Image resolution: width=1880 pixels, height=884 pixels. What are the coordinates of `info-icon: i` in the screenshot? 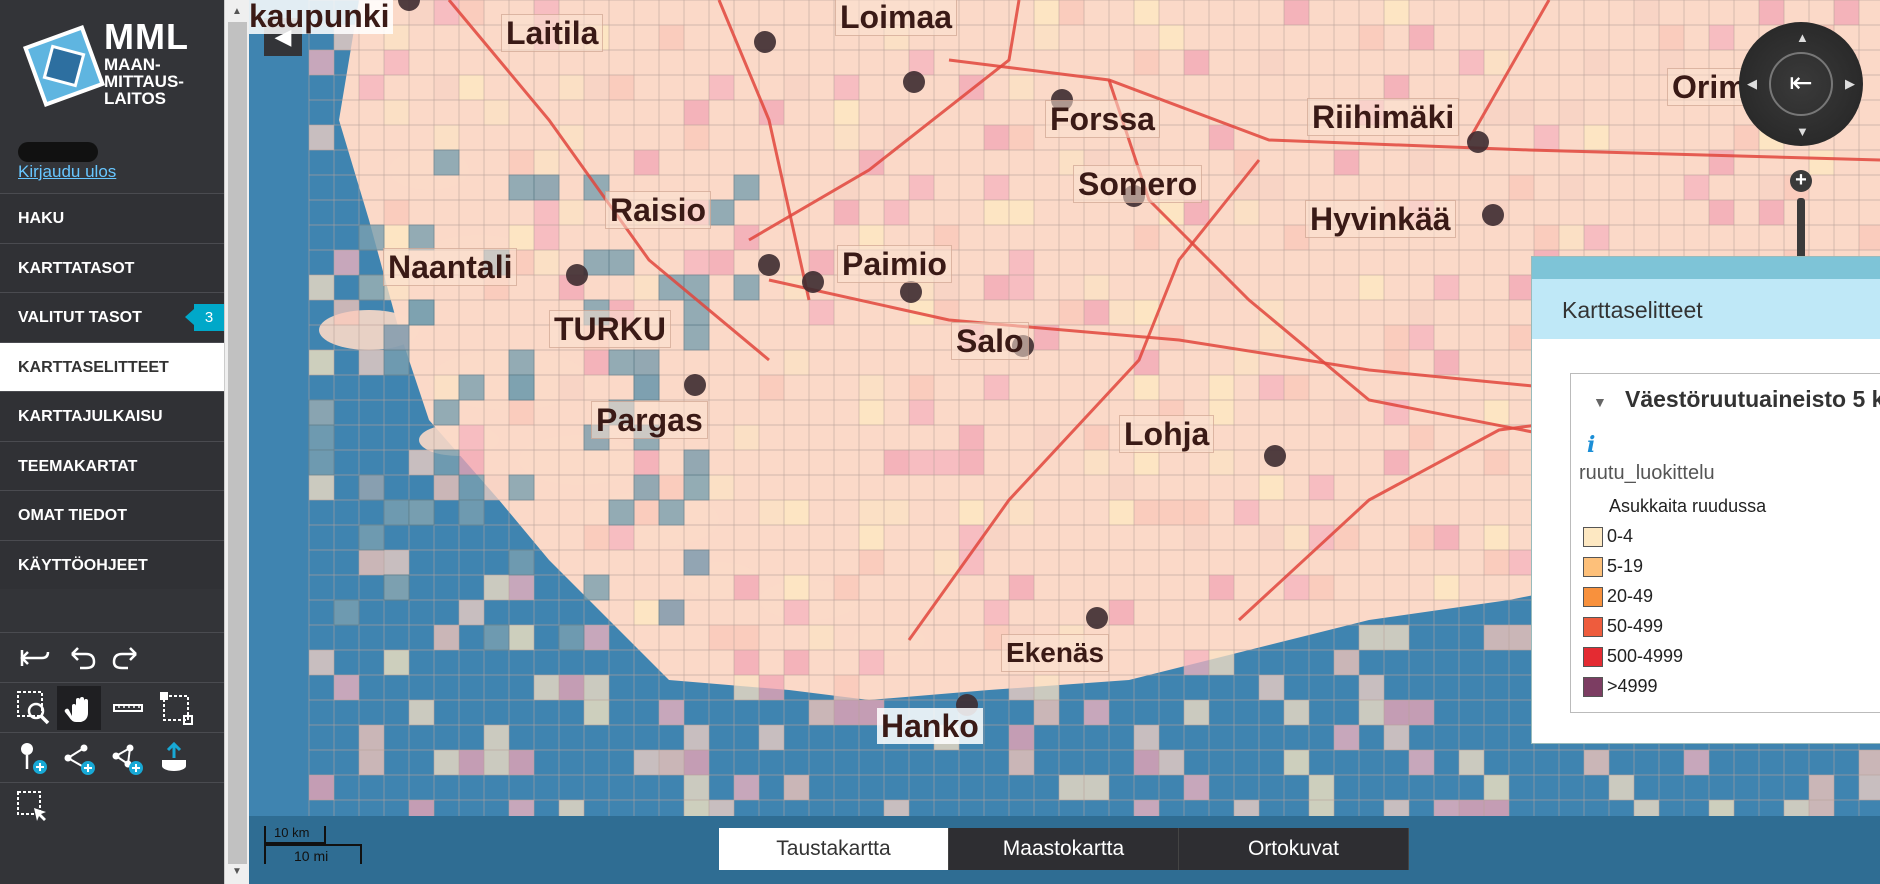 It's located at (1591, 445).